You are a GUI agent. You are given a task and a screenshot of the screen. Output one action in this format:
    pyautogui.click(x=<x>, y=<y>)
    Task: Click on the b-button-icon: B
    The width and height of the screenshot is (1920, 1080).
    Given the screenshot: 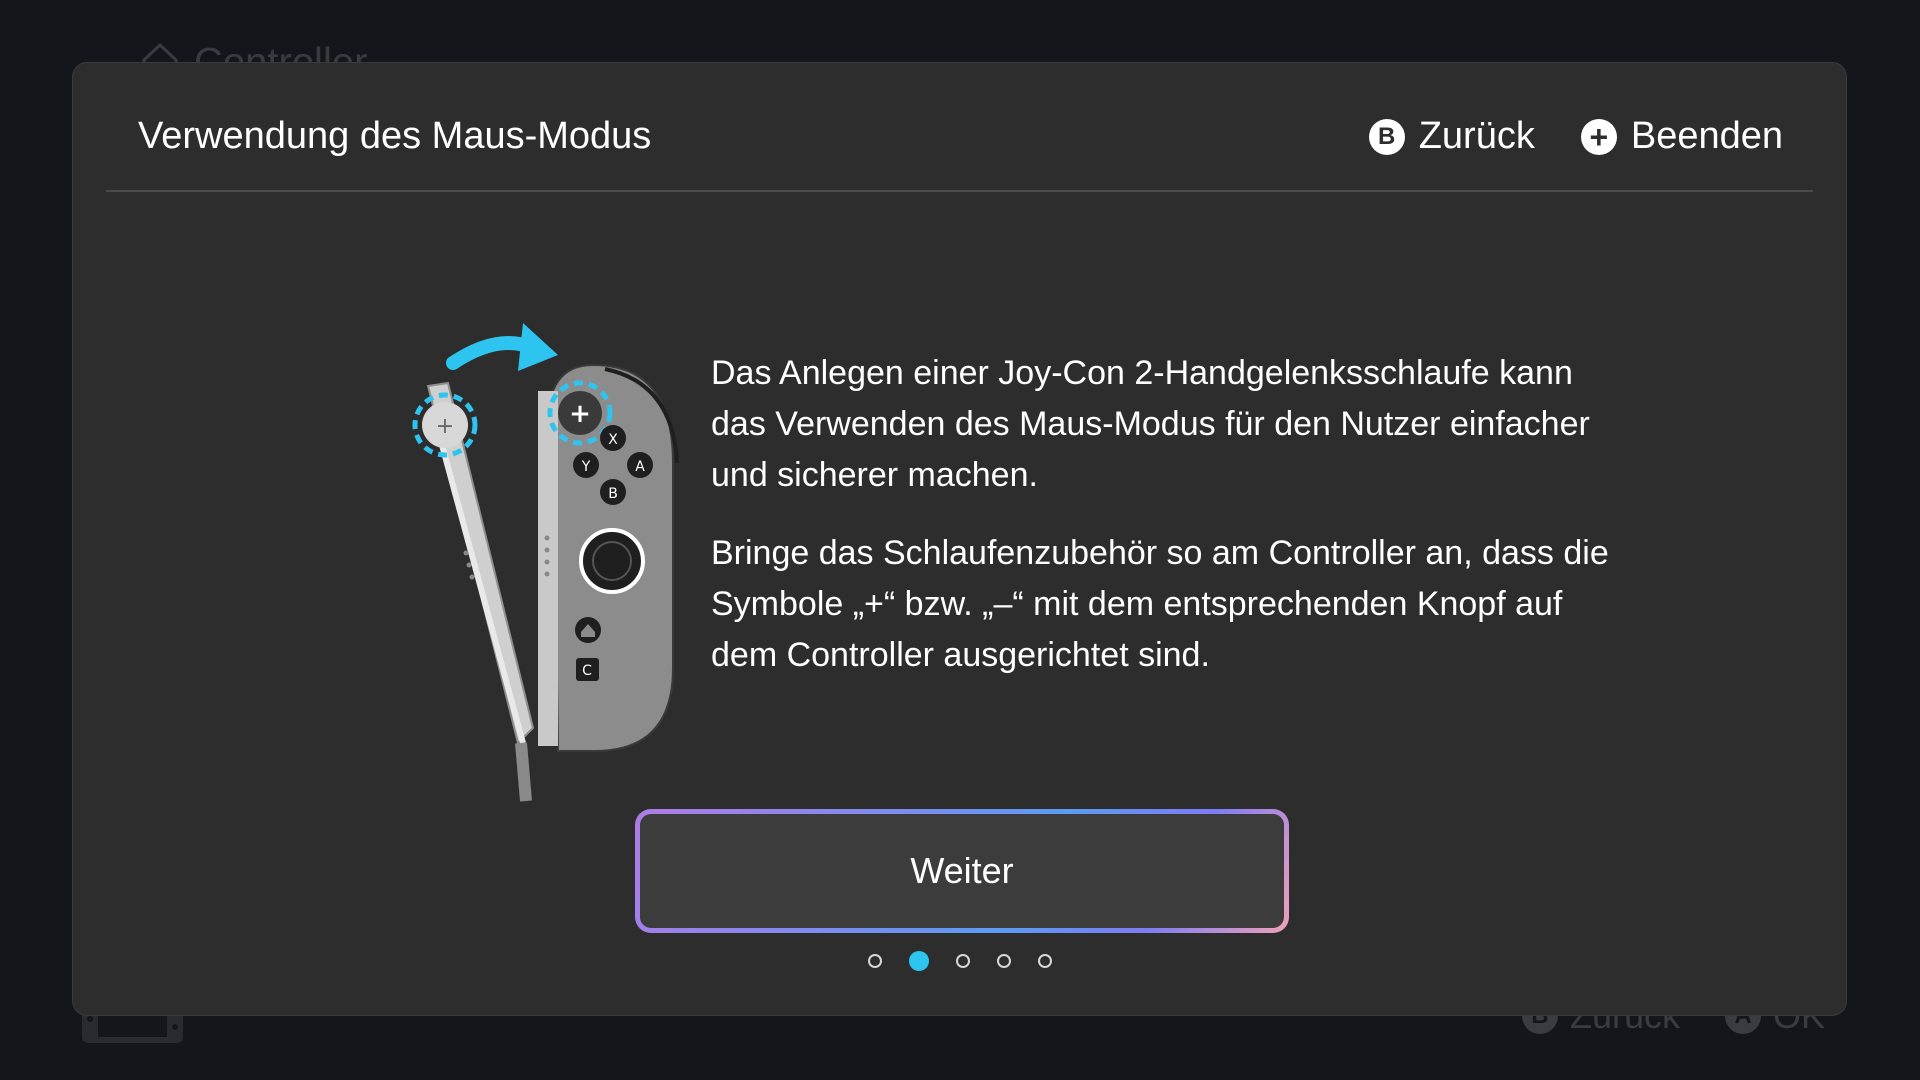 What is the action you would take?
    pyautogui.click(x=1386, y=136)
    